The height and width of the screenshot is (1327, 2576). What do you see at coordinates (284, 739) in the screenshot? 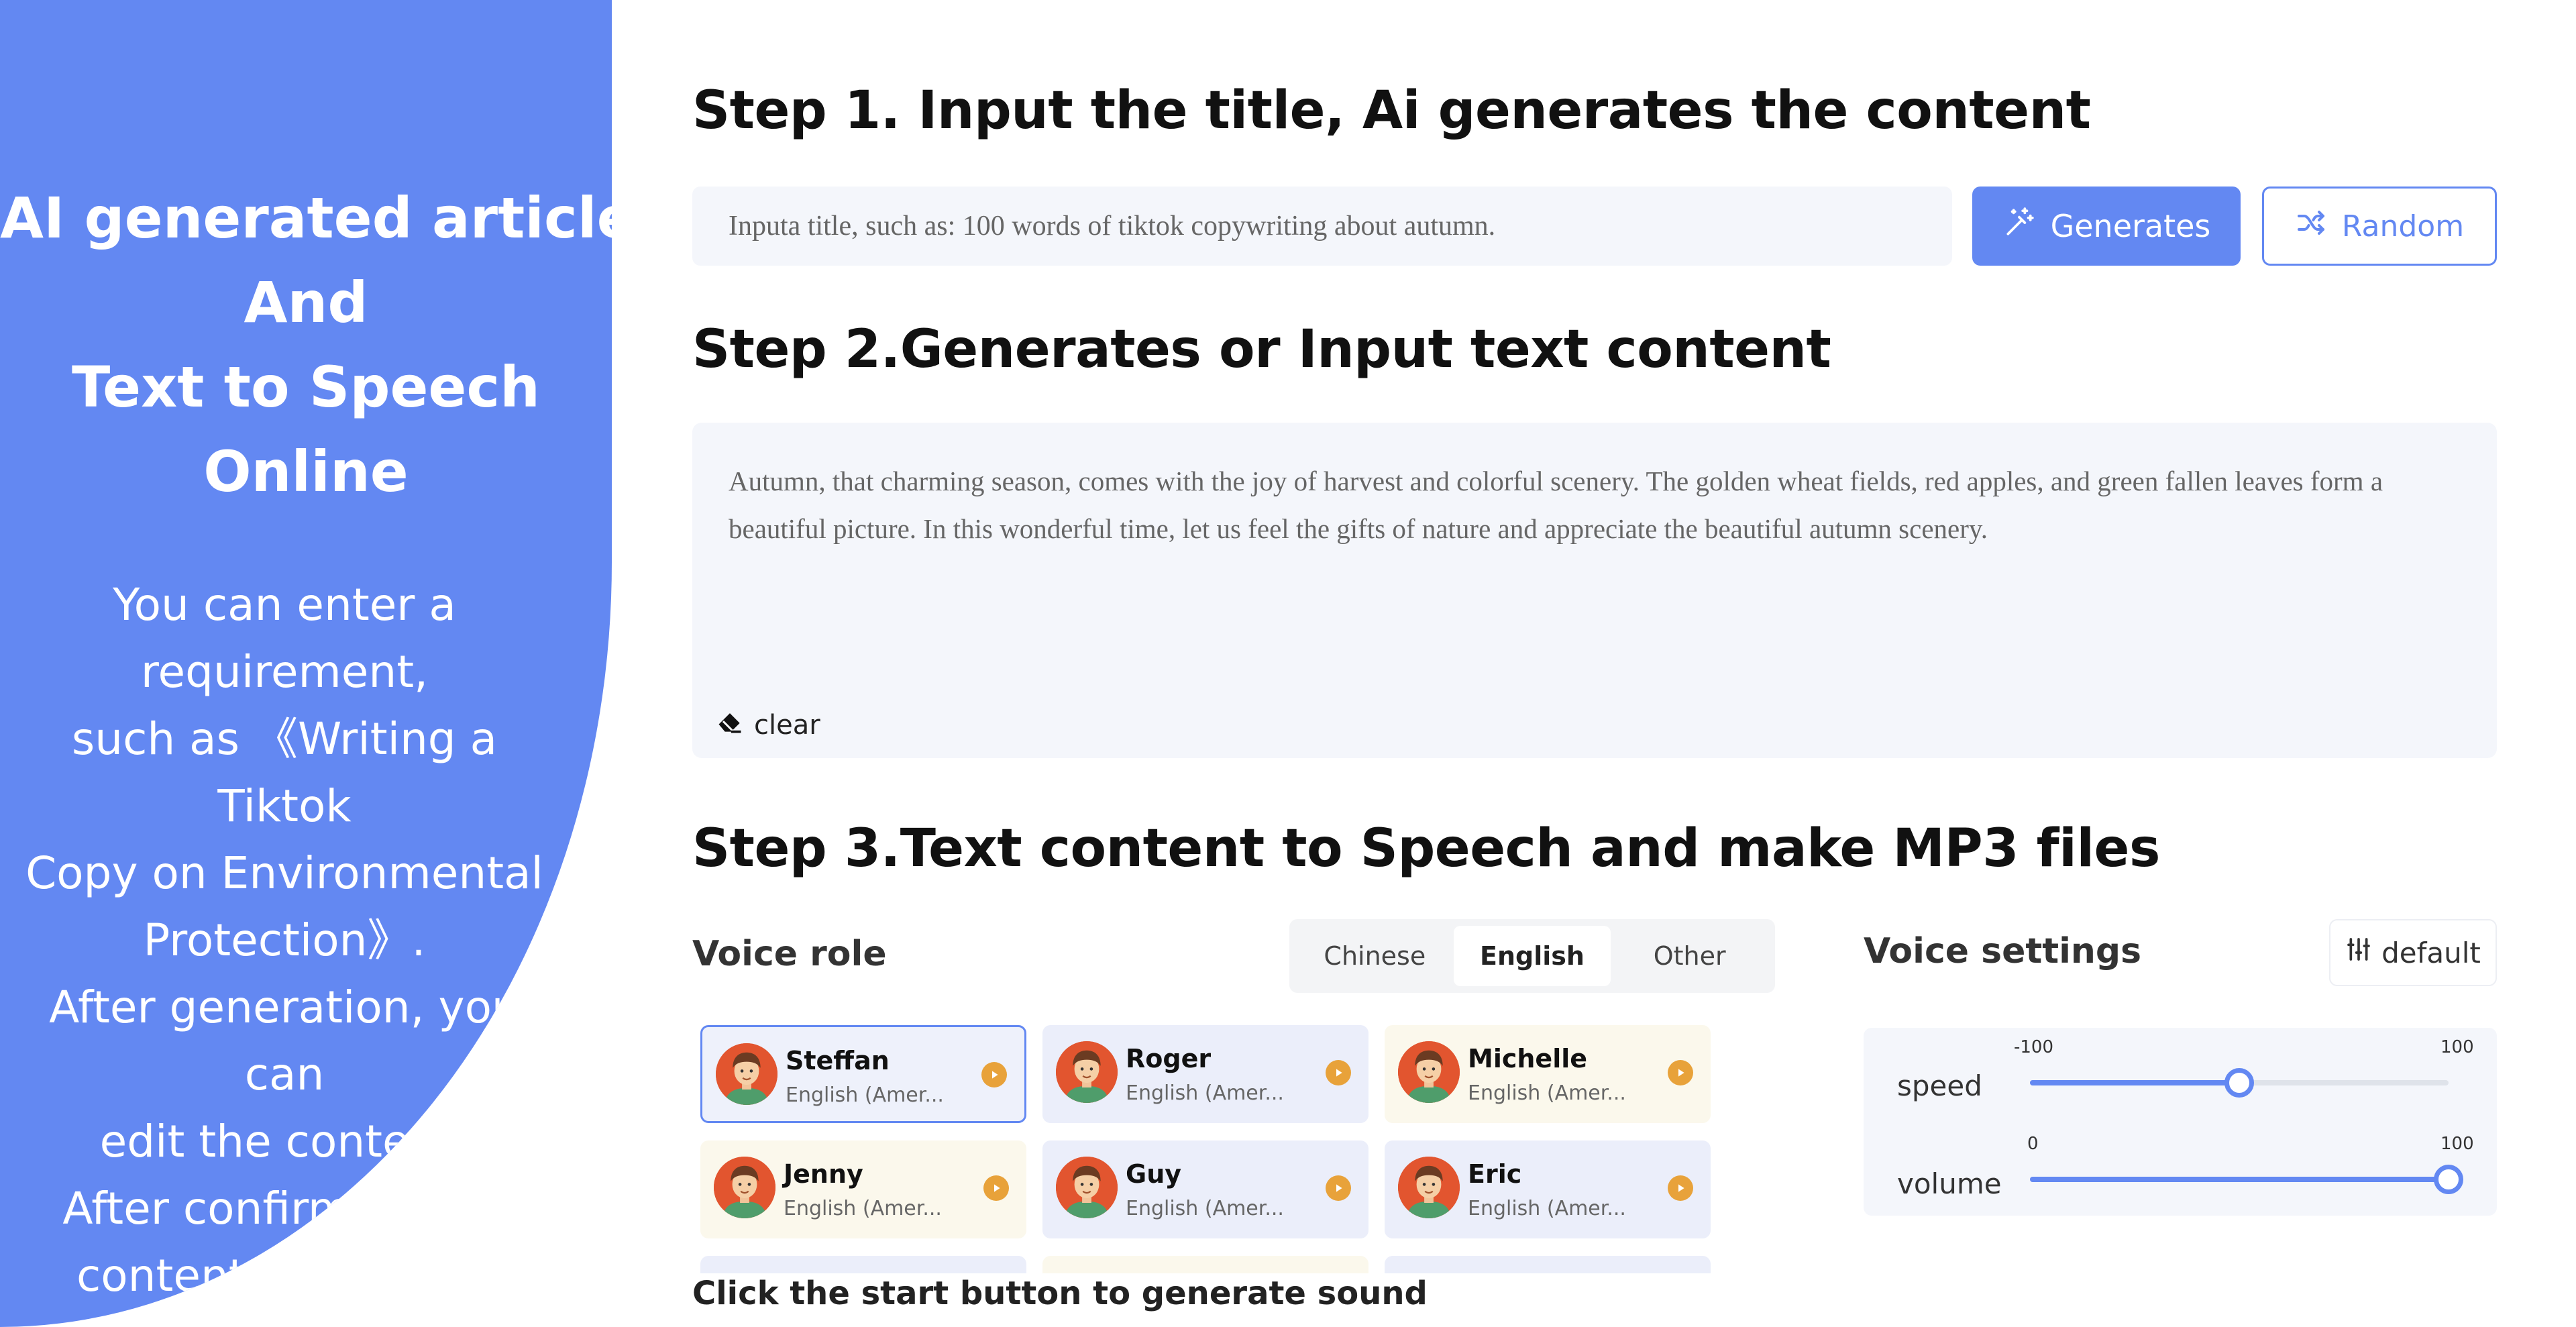
I see `intro-desc-line: such as 《Writing a` at bounding box center [284, 739].